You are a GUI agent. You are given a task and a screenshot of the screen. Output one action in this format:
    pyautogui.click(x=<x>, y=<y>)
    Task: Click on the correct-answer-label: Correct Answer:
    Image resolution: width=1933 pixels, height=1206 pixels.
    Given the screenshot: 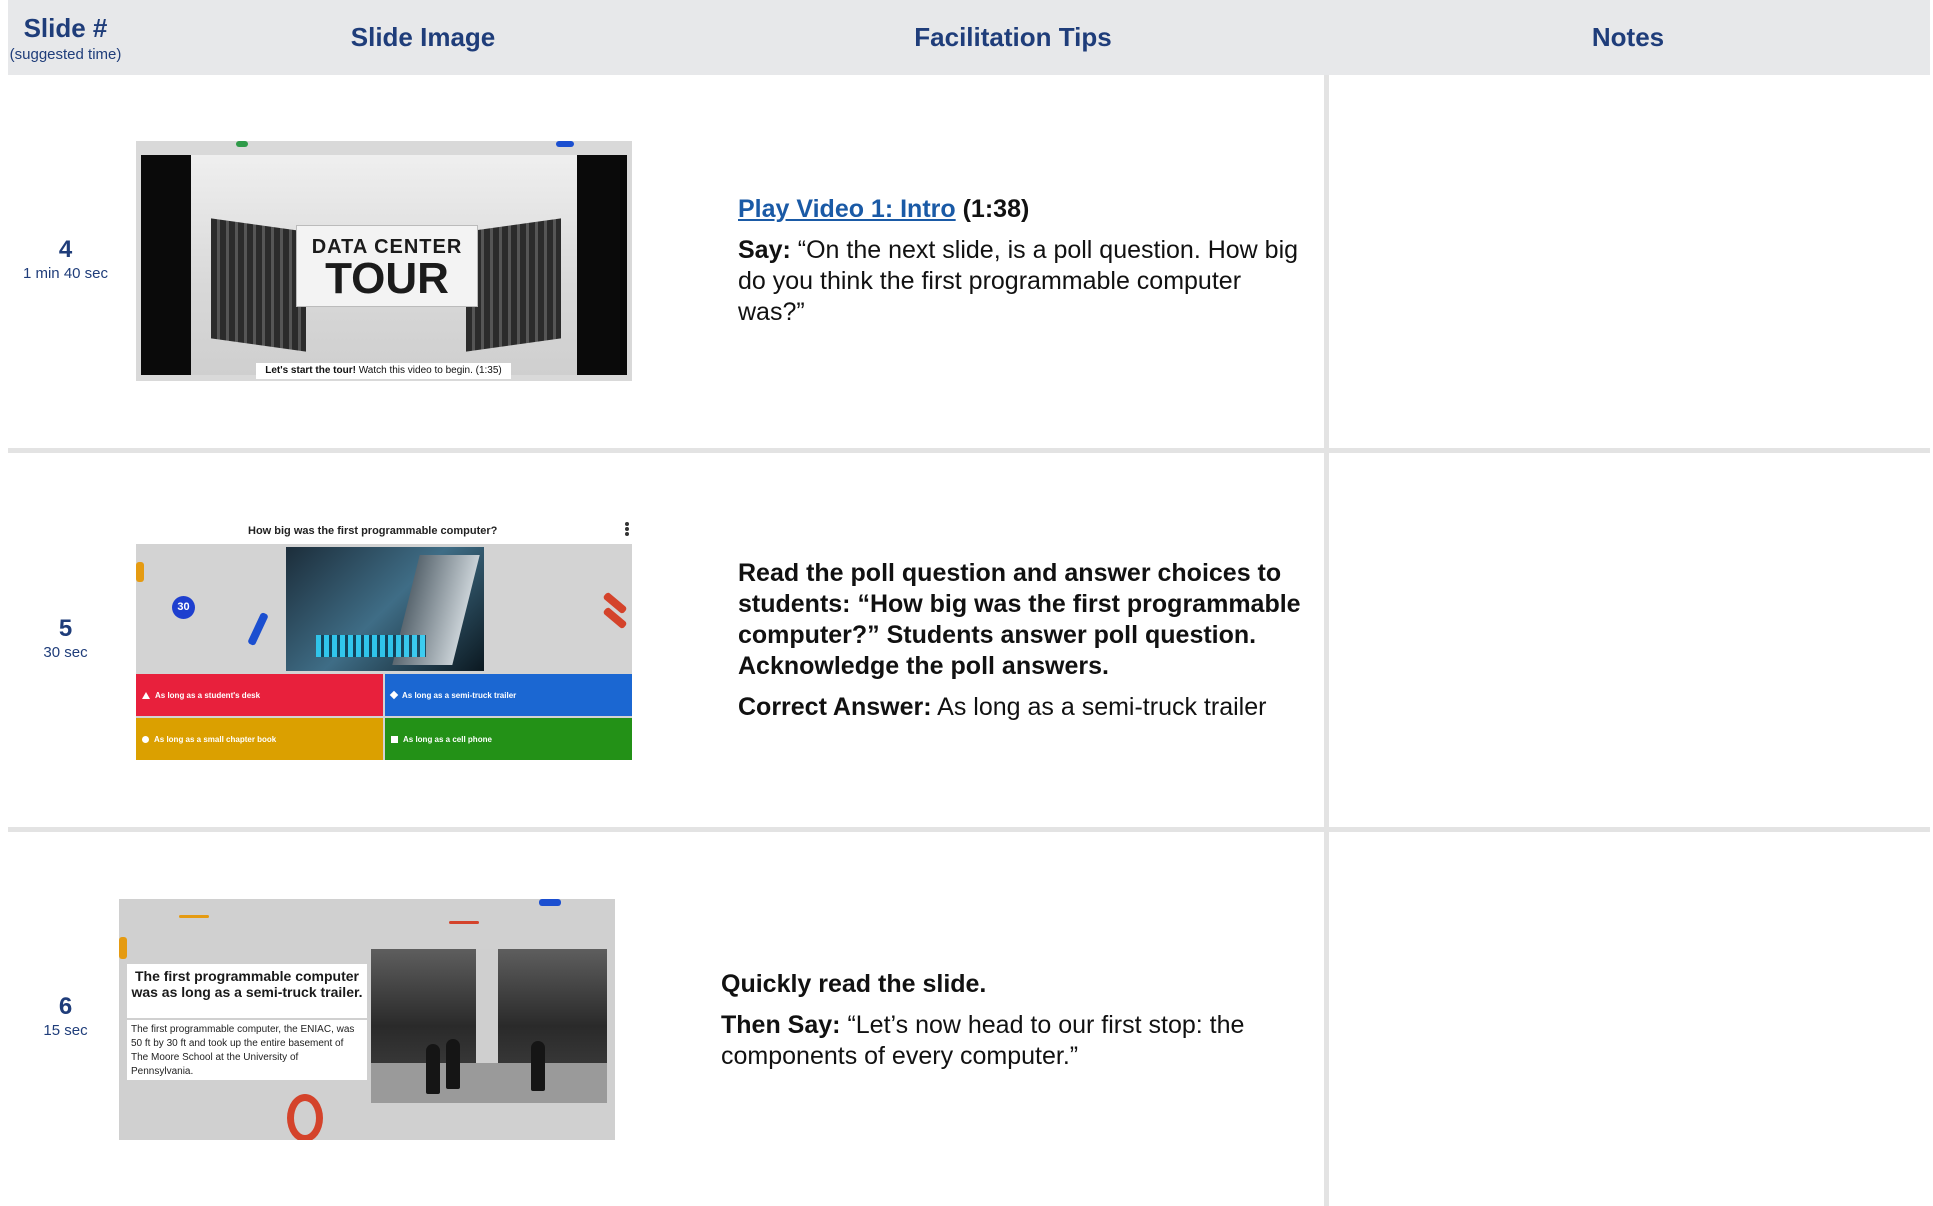 What is the action you would take?
    pyautogui.click(x=835, y=707)
    